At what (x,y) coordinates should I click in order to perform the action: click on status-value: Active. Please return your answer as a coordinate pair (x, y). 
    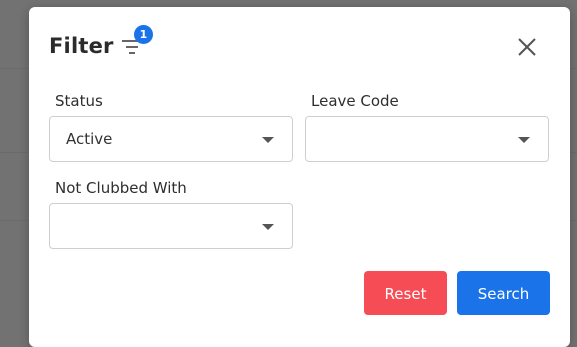
    Looking at the image, I should click on (89, 139).